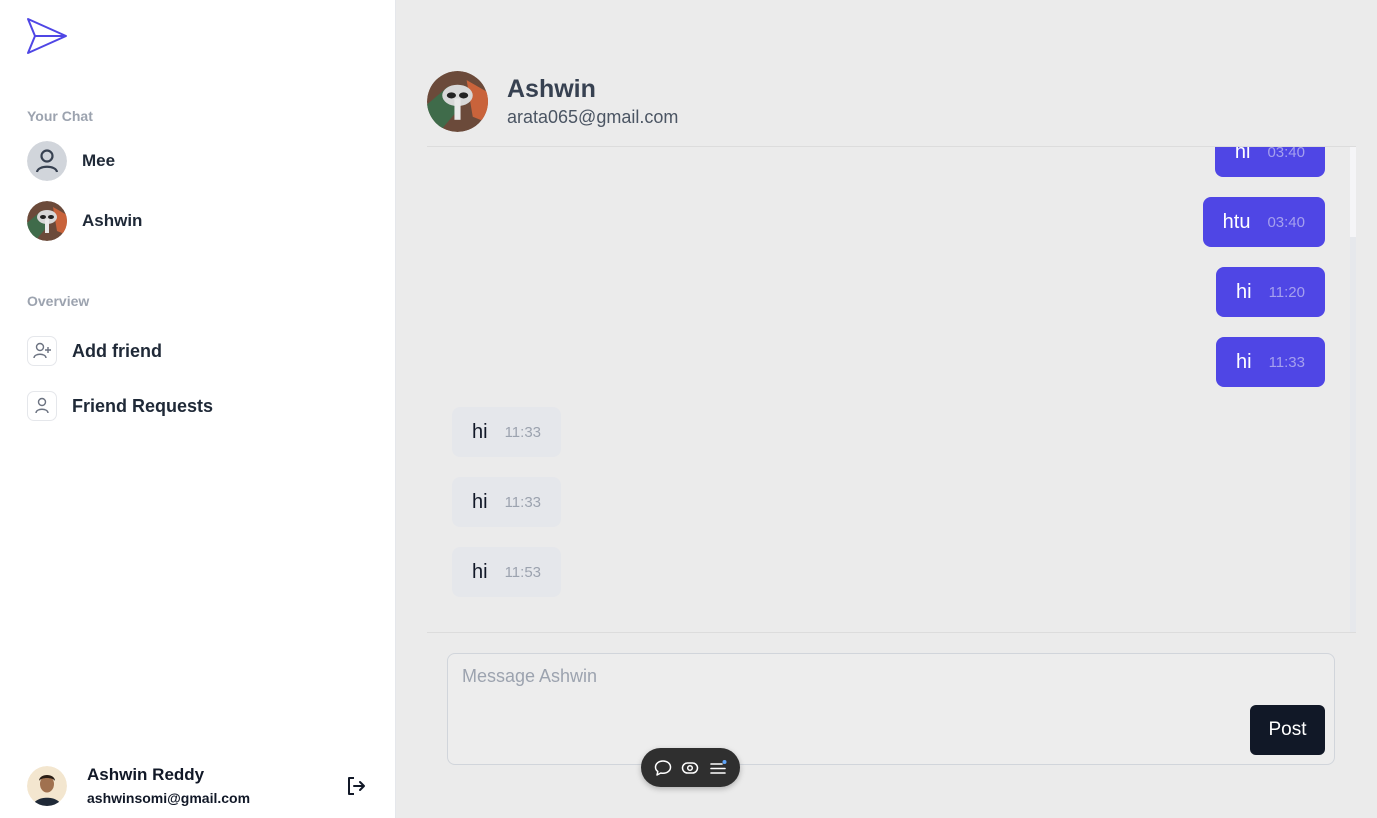 This screenshot has height=818, width=1377. I want to click on message-bubble-incoming: hi 11:53, so click(507, 572).